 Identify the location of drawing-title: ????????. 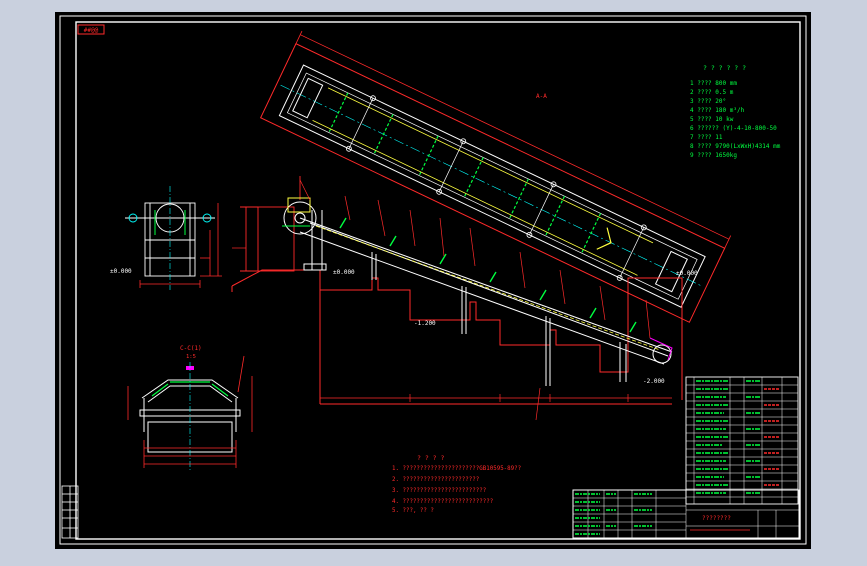
(716, 518).